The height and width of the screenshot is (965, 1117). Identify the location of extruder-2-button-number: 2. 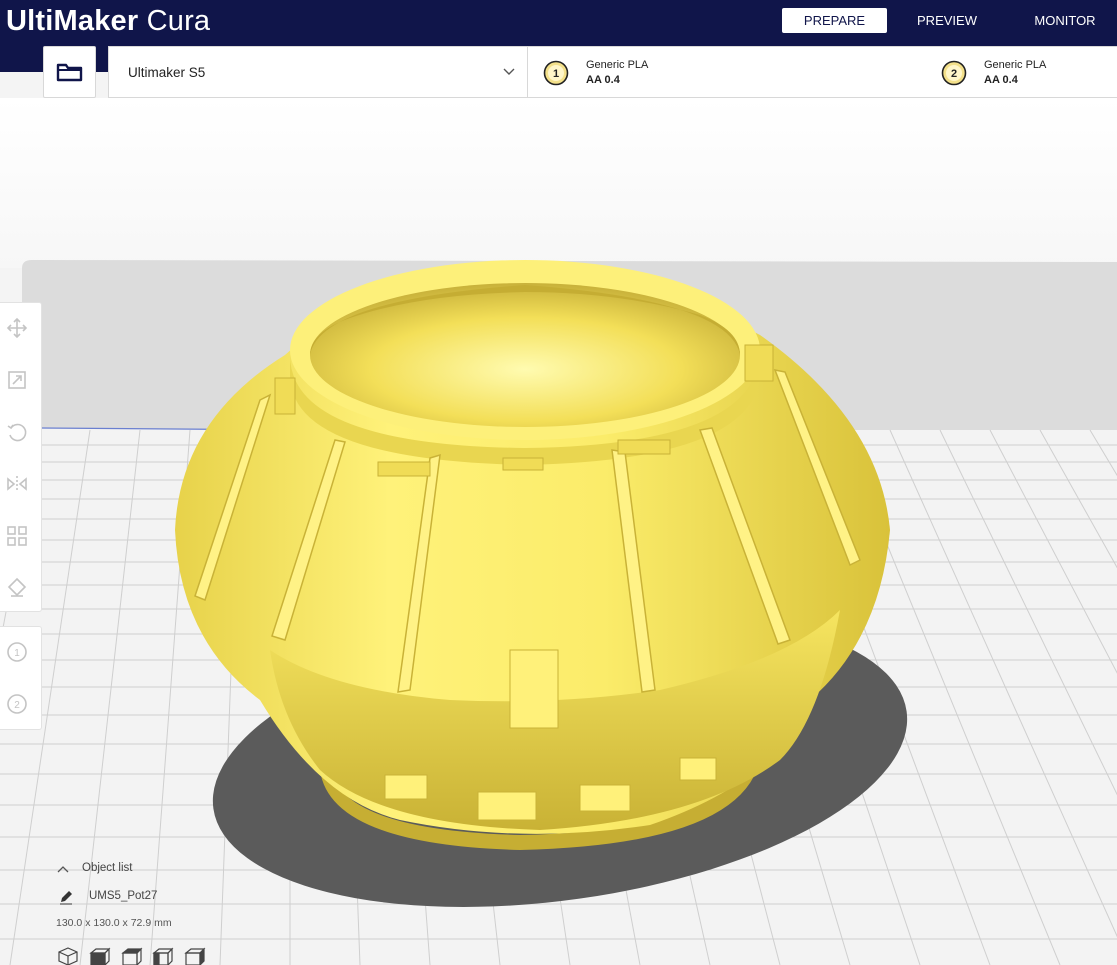
(17, 705).